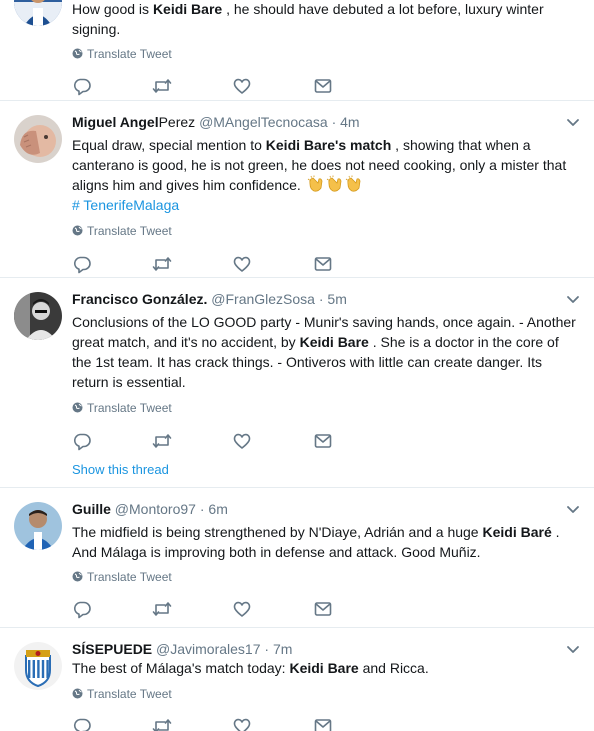 The height and width of the screenshot is (731, 594). I want to click on player-avatar, so click(38, 13).